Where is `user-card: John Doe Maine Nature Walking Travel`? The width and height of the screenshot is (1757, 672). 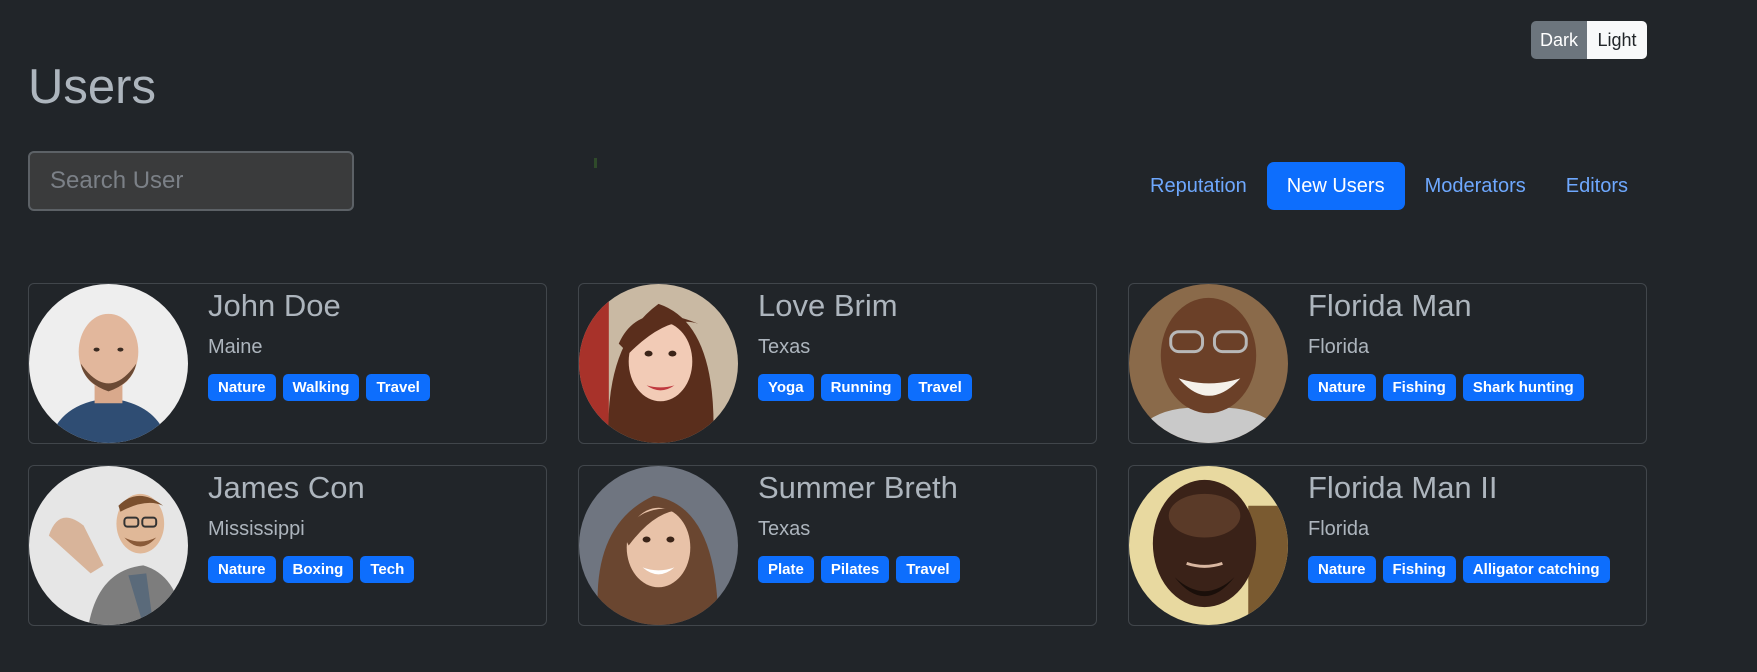
user-card: John Doe Maine Nature Walking Travel is located at coordinates (287, 363).